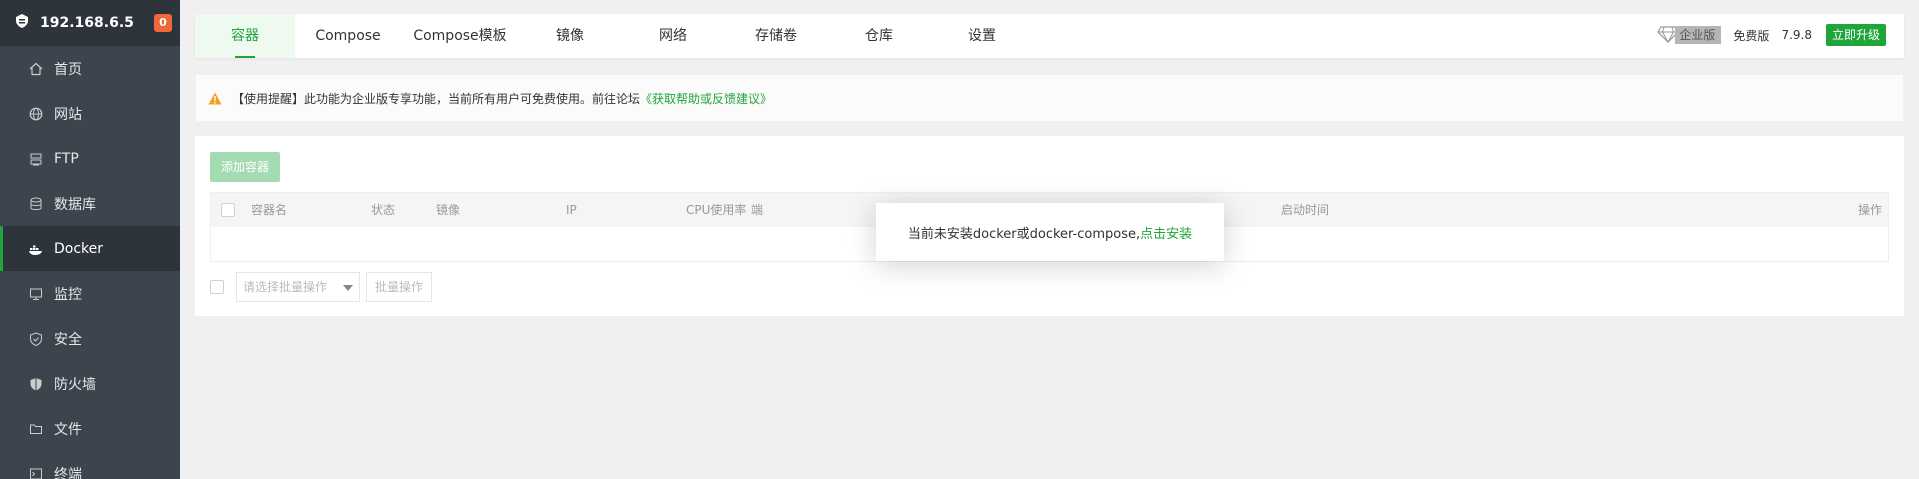 The image size is (1919, 479). Describe the element at coordinates (68, 429) in the screenshot. I see `sidebar-item-label: 文件` at that location.